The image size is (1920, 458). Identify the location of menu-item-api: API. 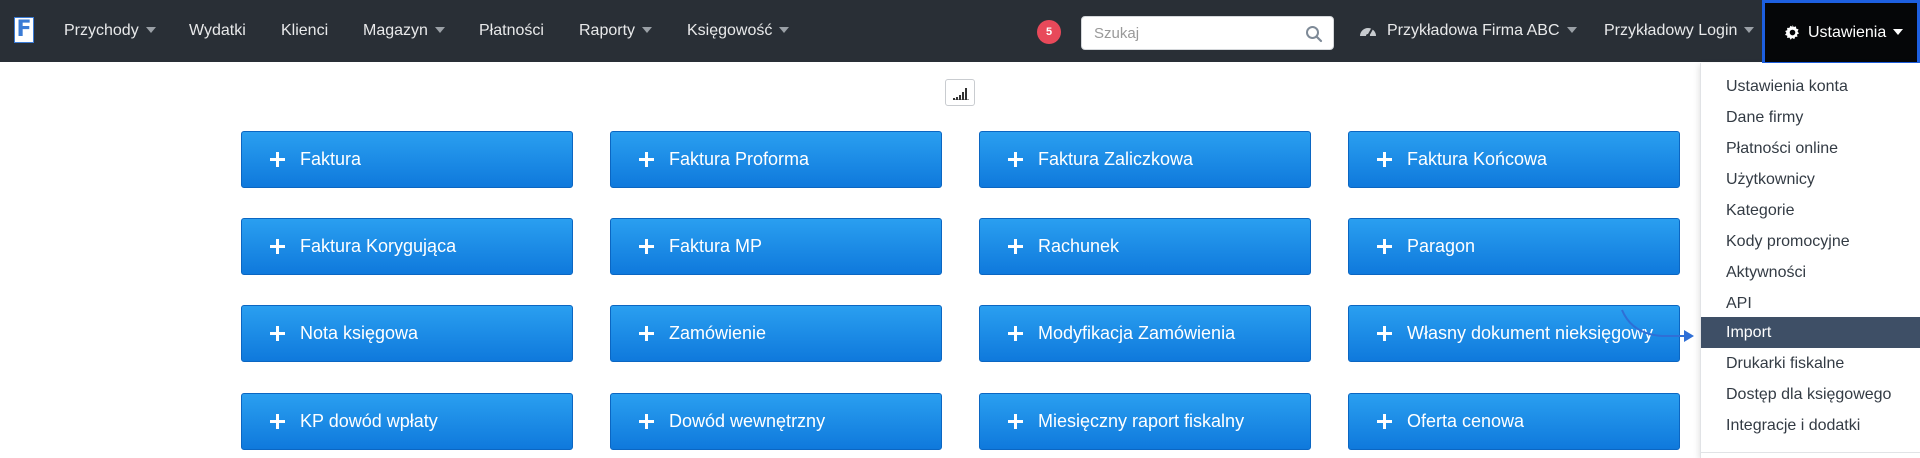
(1810, 303).